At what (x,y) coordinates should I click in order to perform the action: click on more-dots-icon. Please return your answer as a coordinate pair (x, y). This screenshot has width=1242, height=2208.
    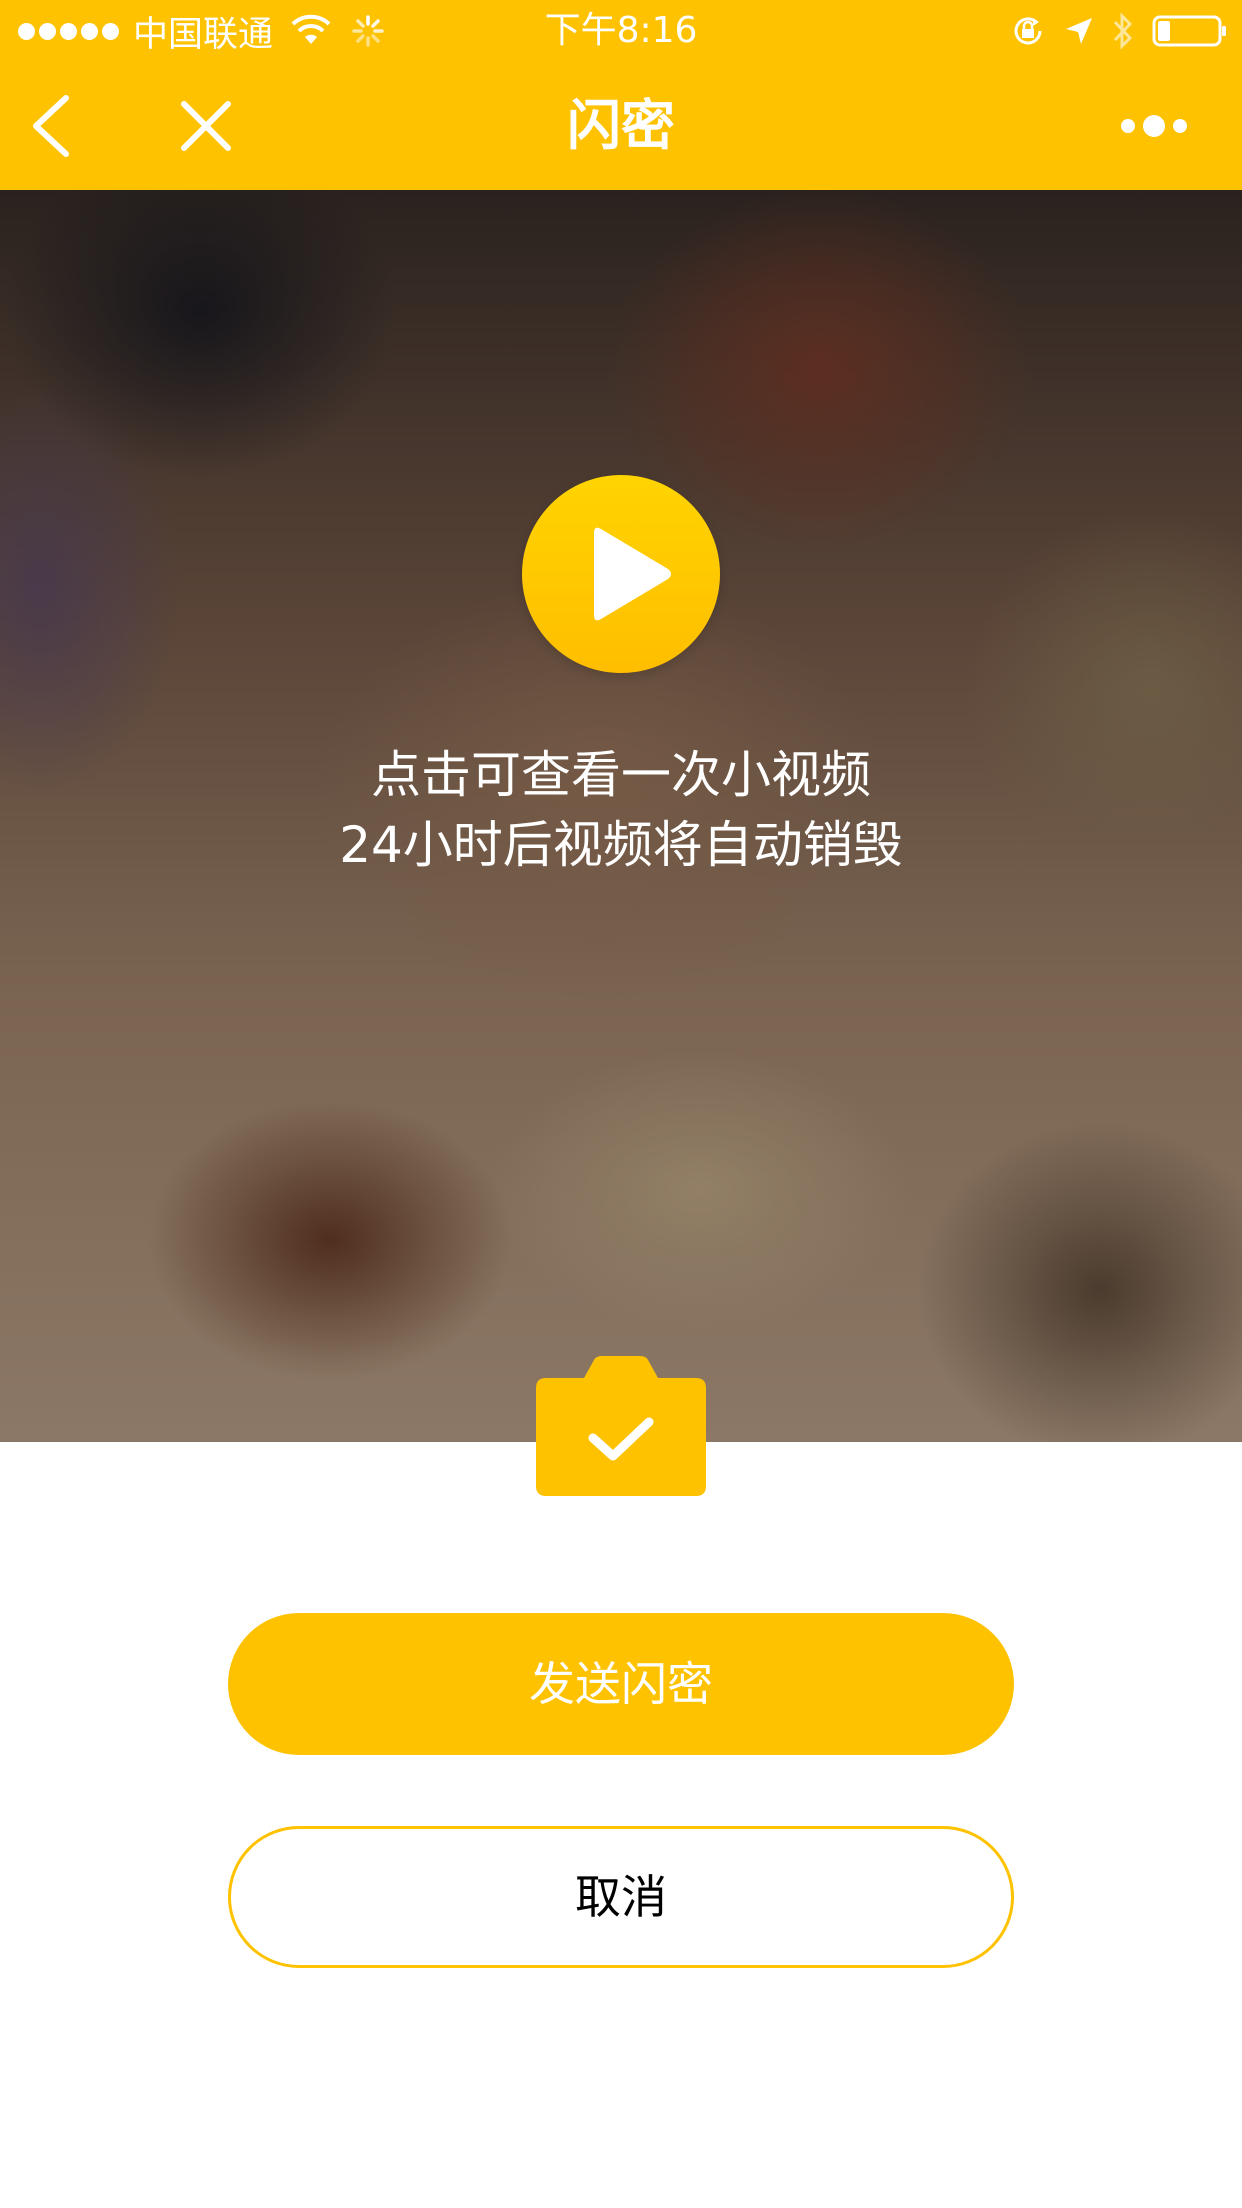
    Looking at the image, I should click on (1154, 126).